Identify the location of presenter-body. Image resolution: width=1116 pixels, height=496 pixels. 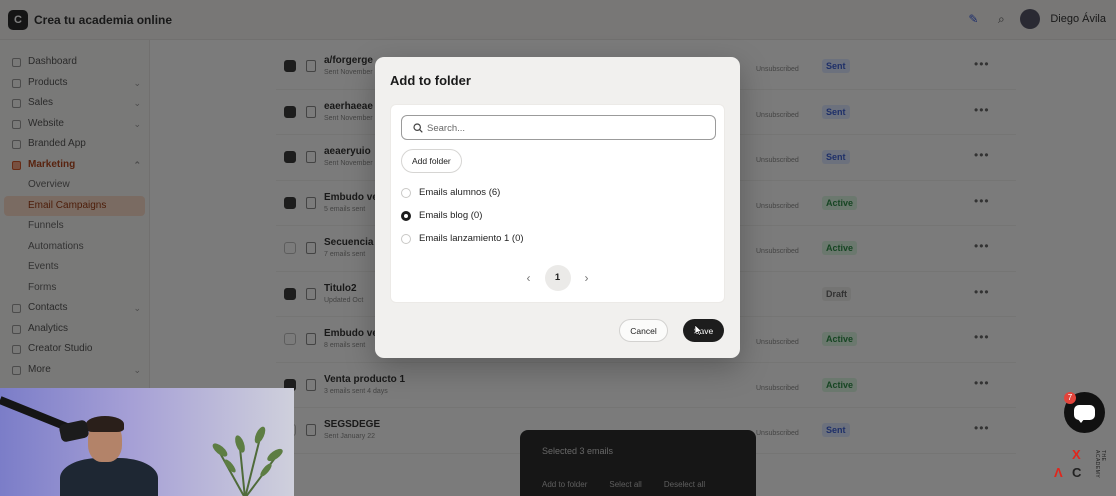
(109, 477).